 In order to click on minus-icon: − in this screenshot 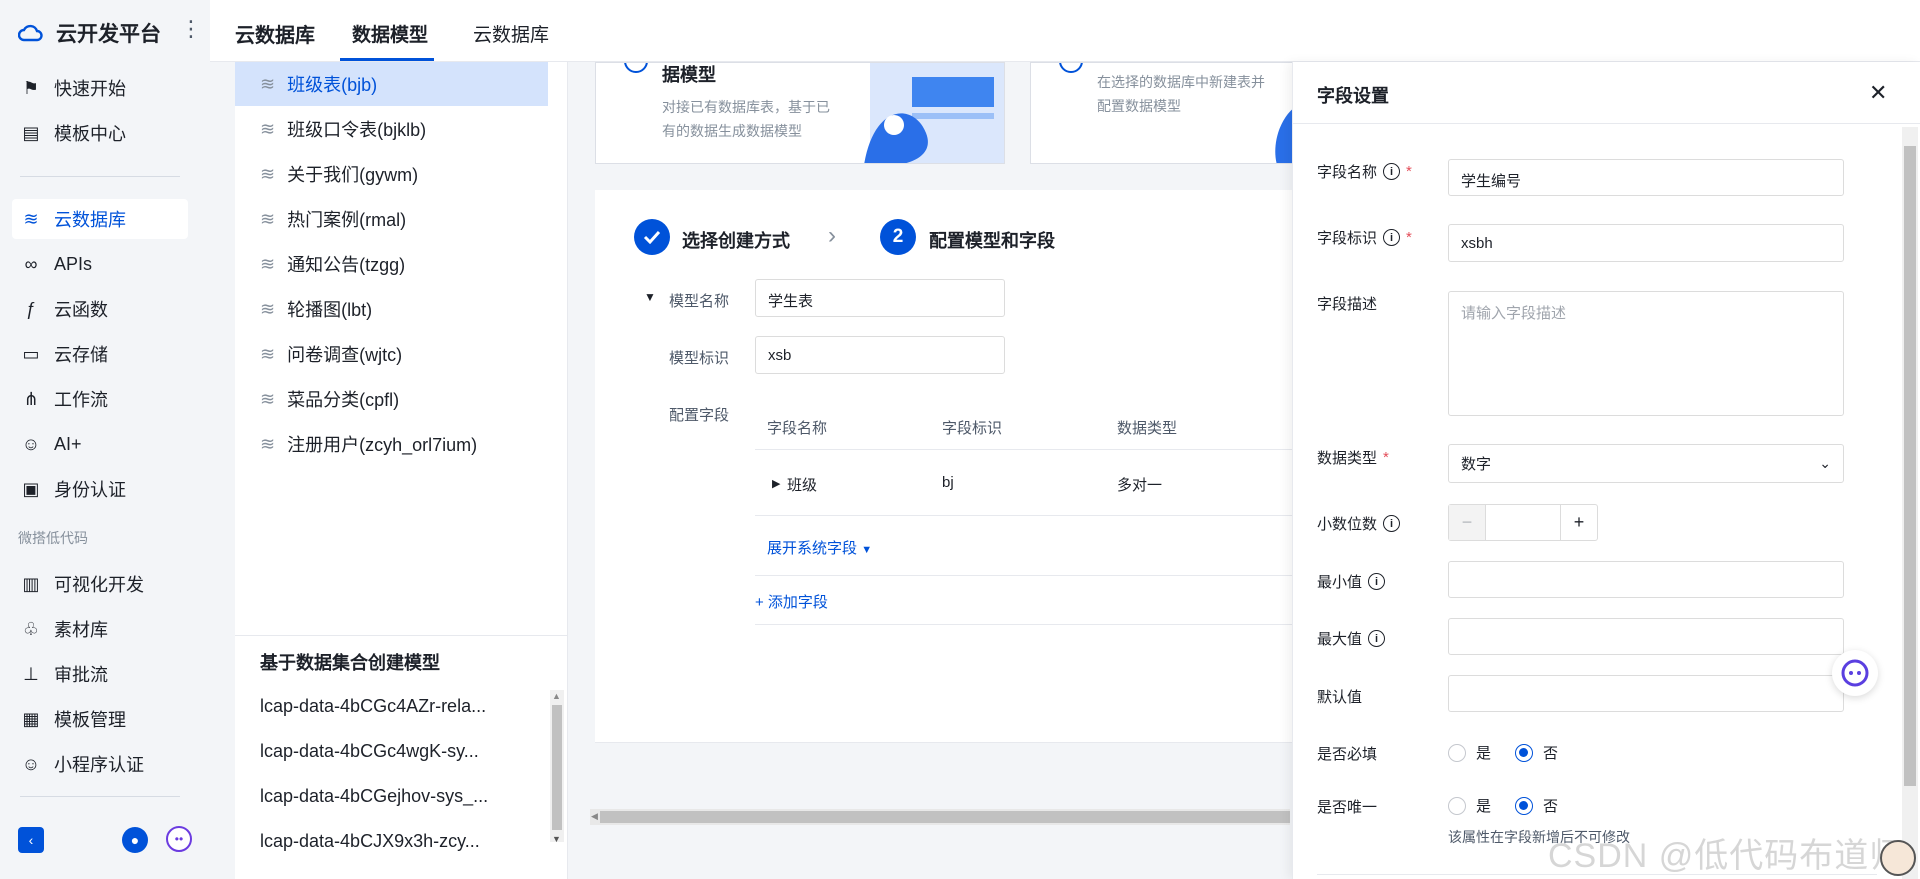, I will do `click(1467, 522)`.